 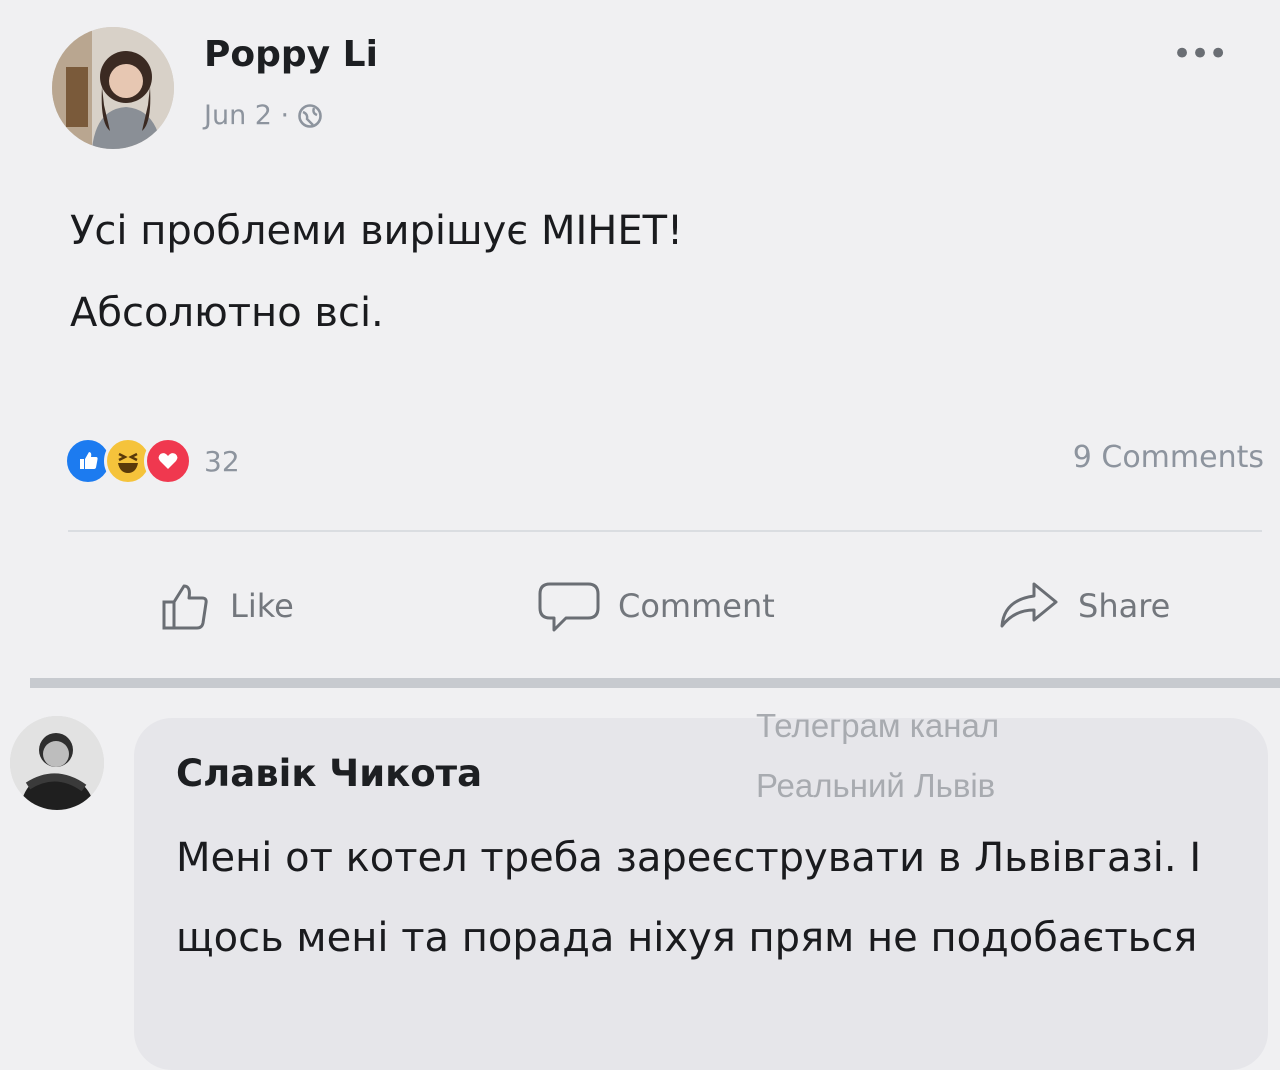 I want to click on reactions-summary: 32, so click(x=152, y=461).